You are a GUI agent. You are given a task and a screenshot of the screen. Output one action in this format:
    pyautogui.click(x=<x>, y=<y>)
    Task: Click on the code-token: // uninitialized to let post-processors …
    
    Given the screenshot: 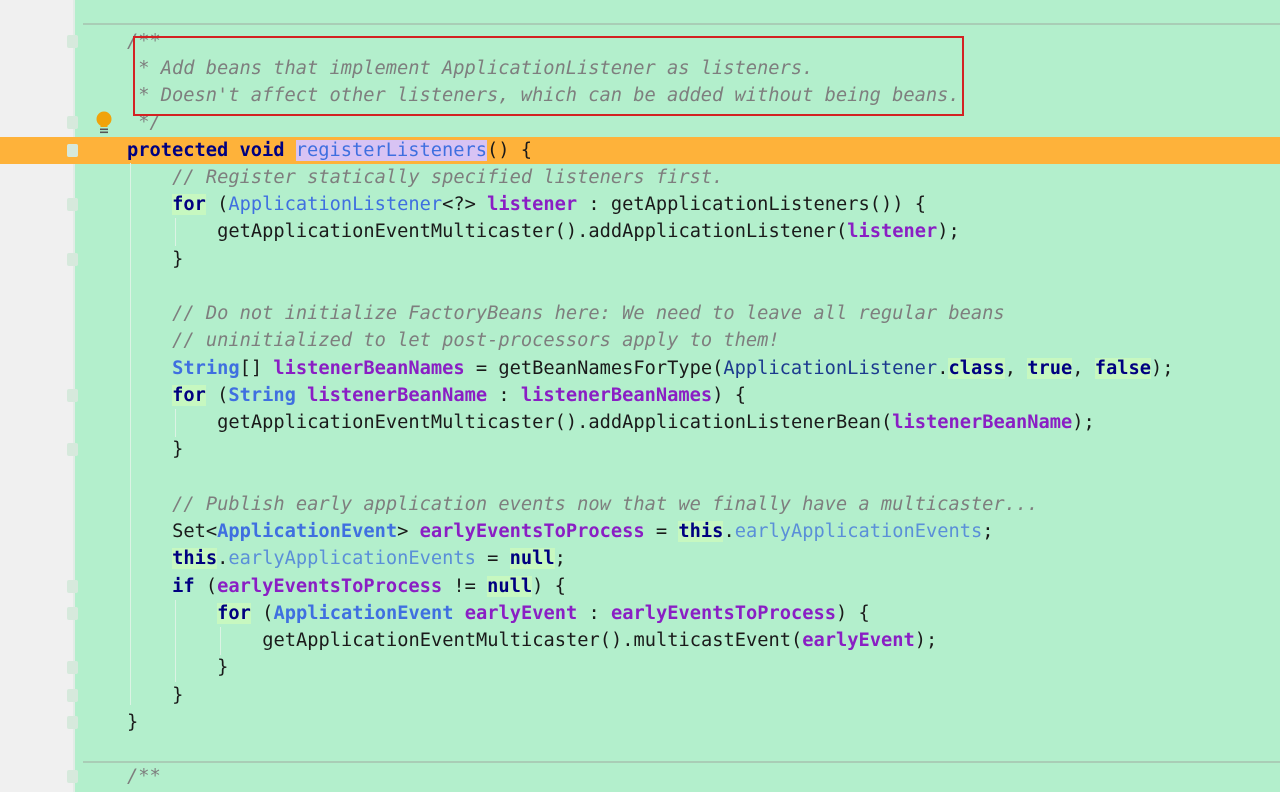 What is the action you would take?
    pyautogui.click(x=476, y=341)
    